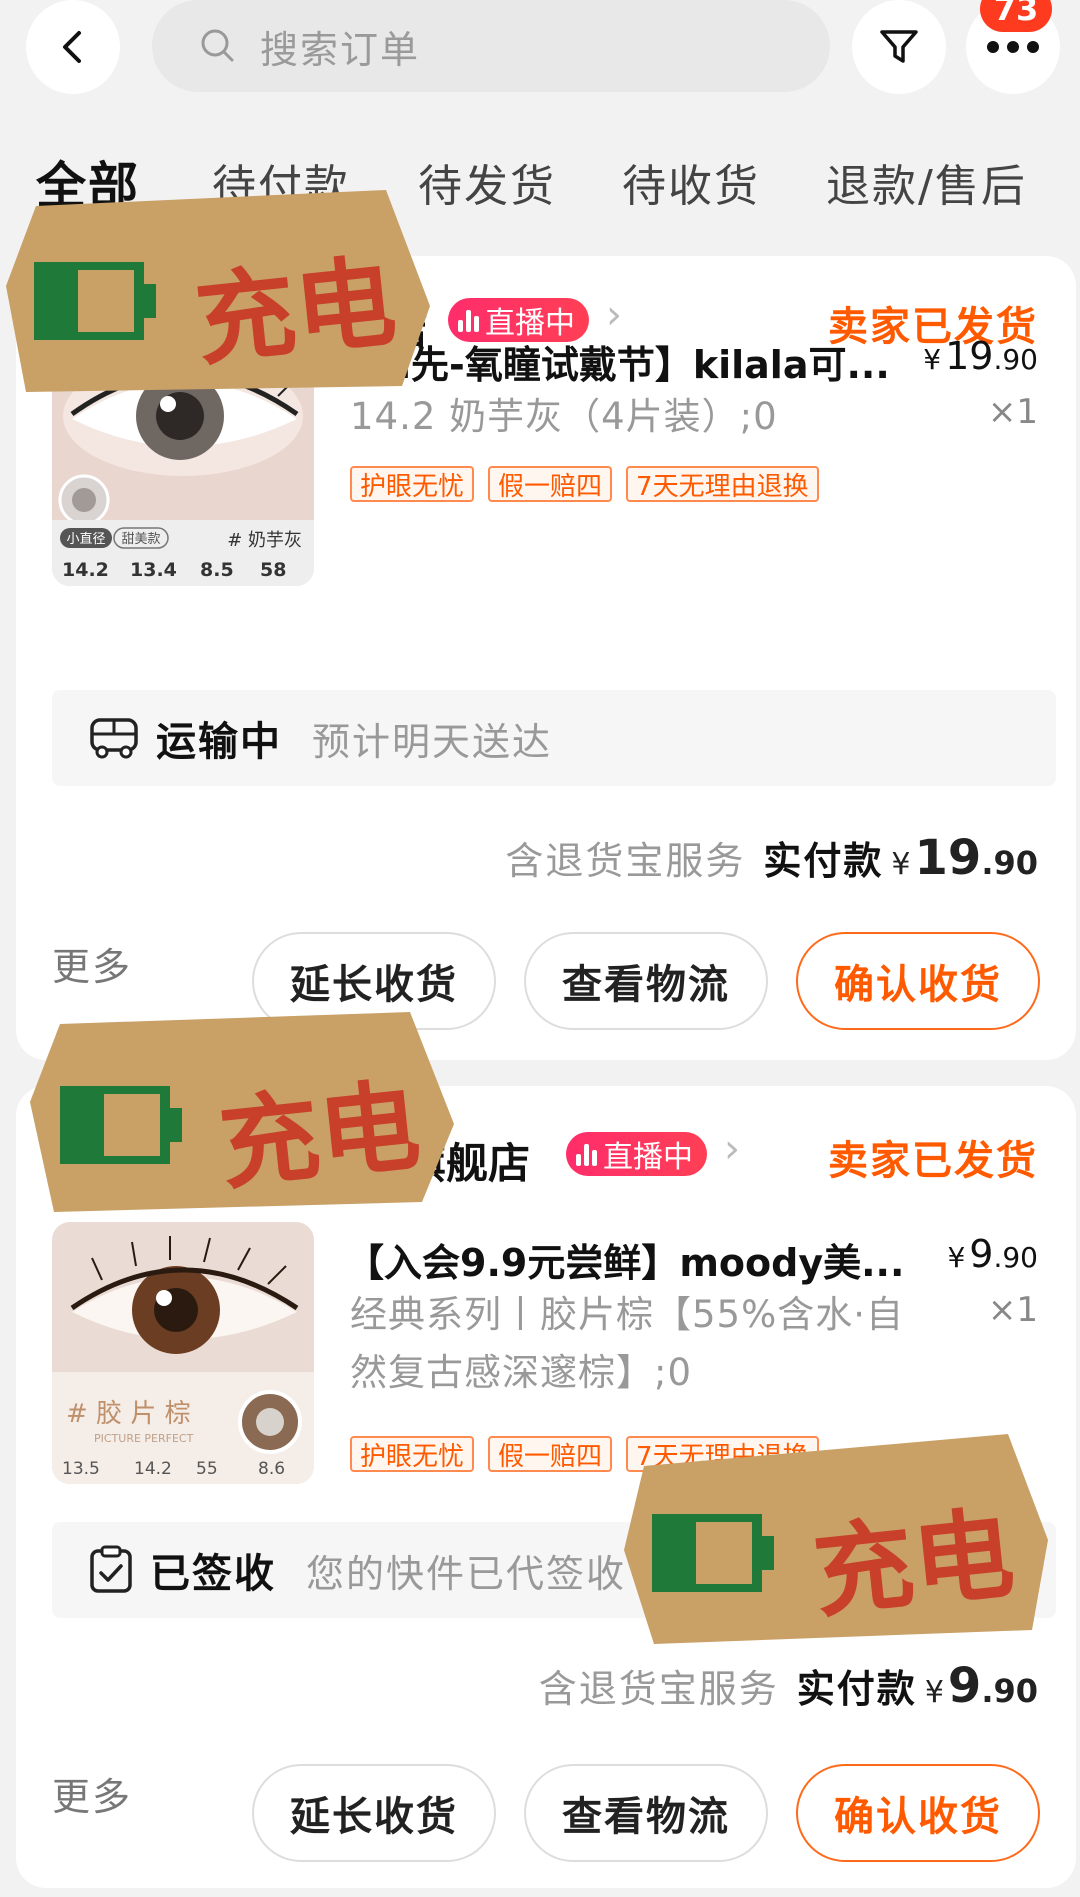 This screenshot has width=1080, height=1897. What do you see at coordinates (273, 570) in the screenshot?
I see `thumb-spec: 58` at bounding box center [273, 570].